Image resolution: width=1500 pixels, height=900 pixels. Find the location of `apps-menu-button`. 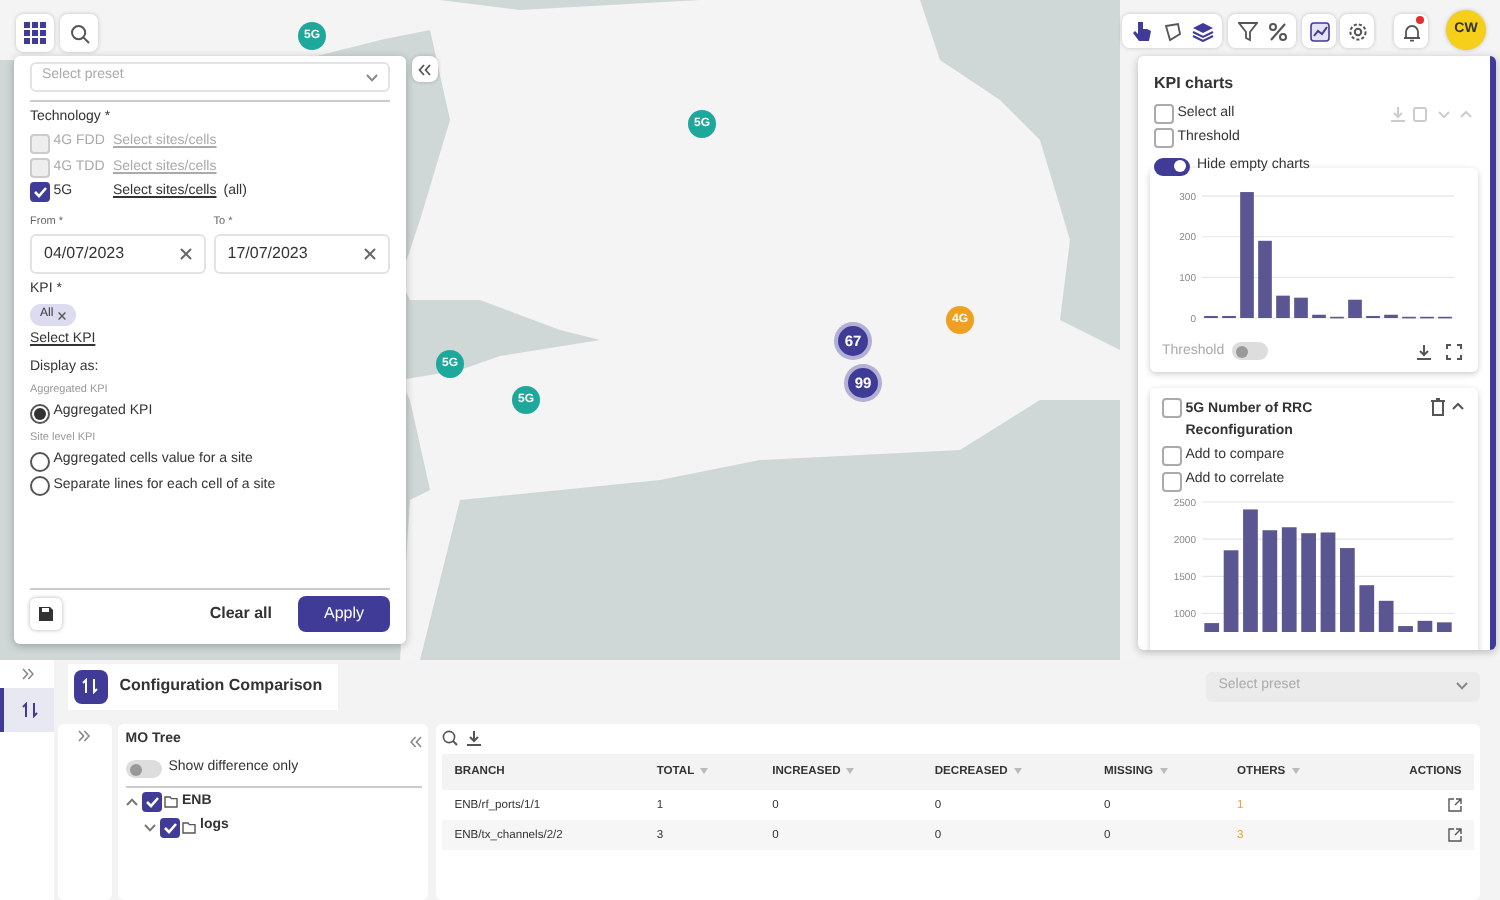

apps-menu-button is located at coordinates (35, 33).